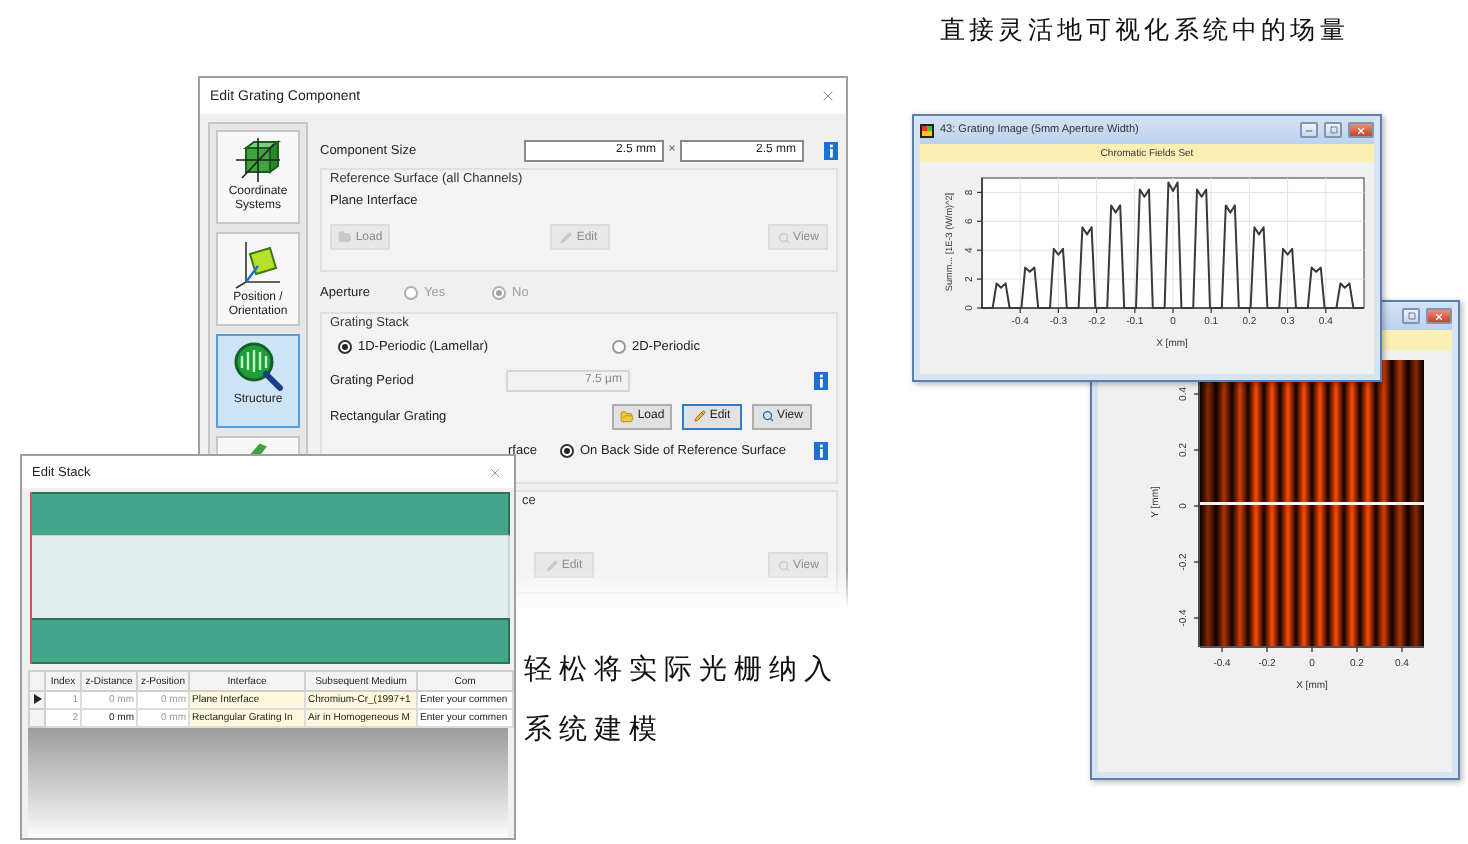 This screenshot has height=844, width=1468. I want to click on tilted-plane-icon, so click(258, 264).